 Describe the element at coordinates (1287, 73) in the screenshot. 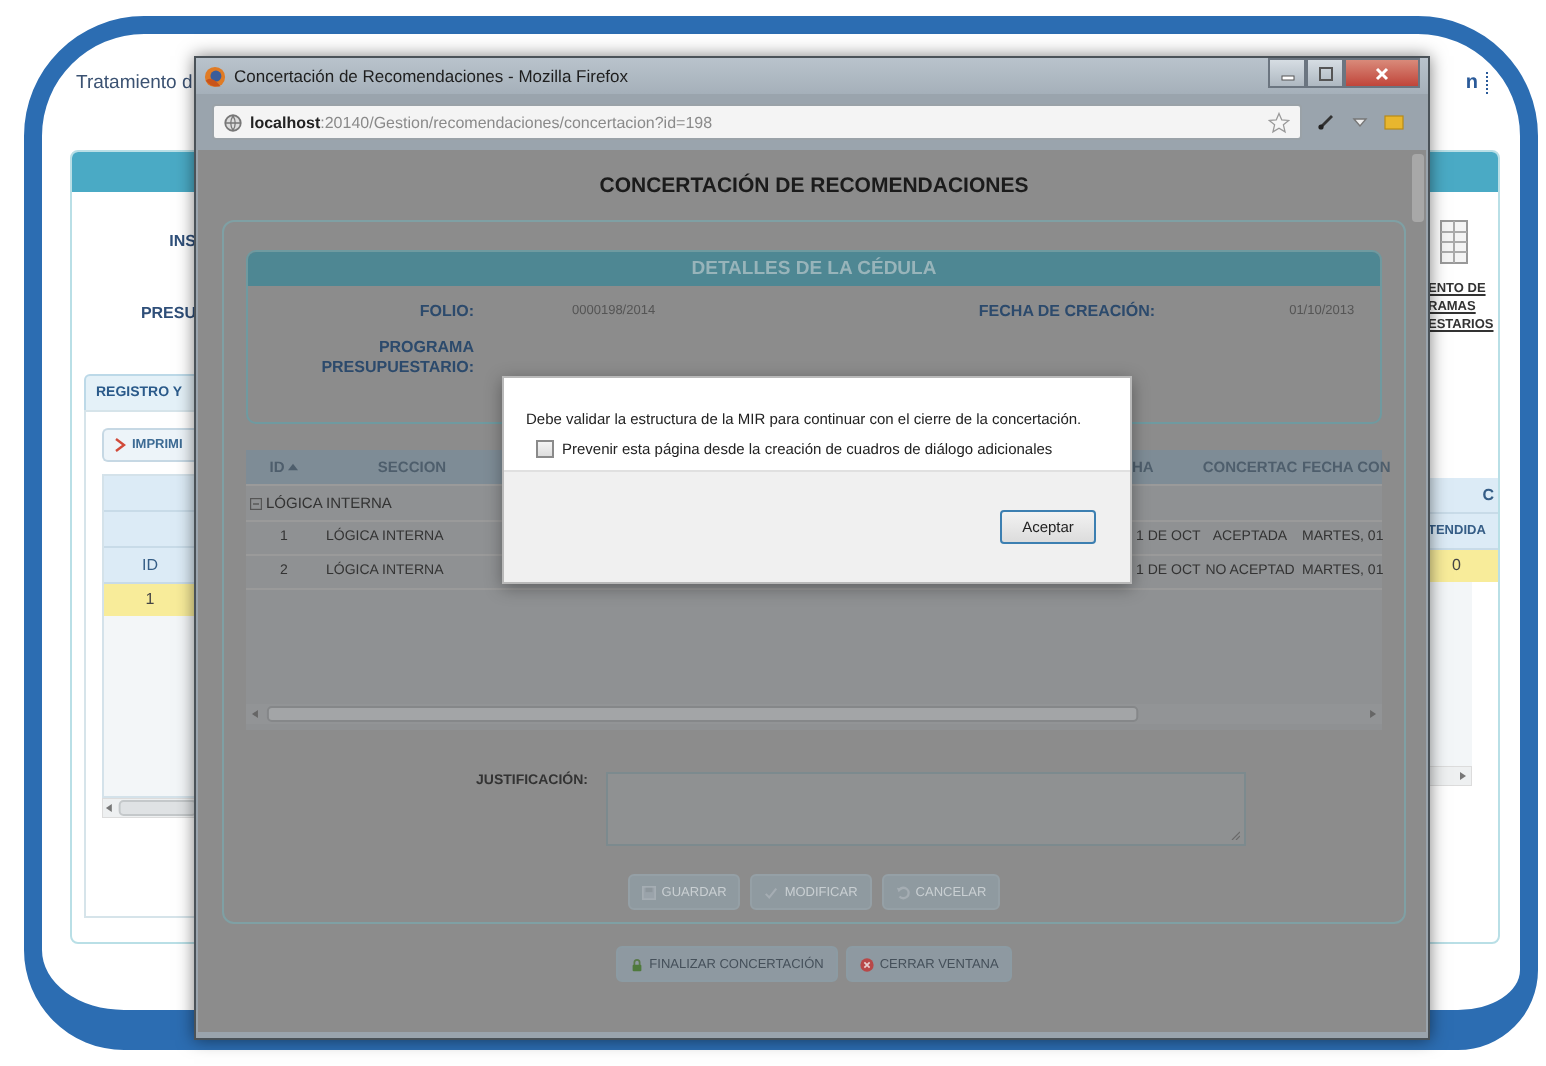

I see `minimize-button` at that location.